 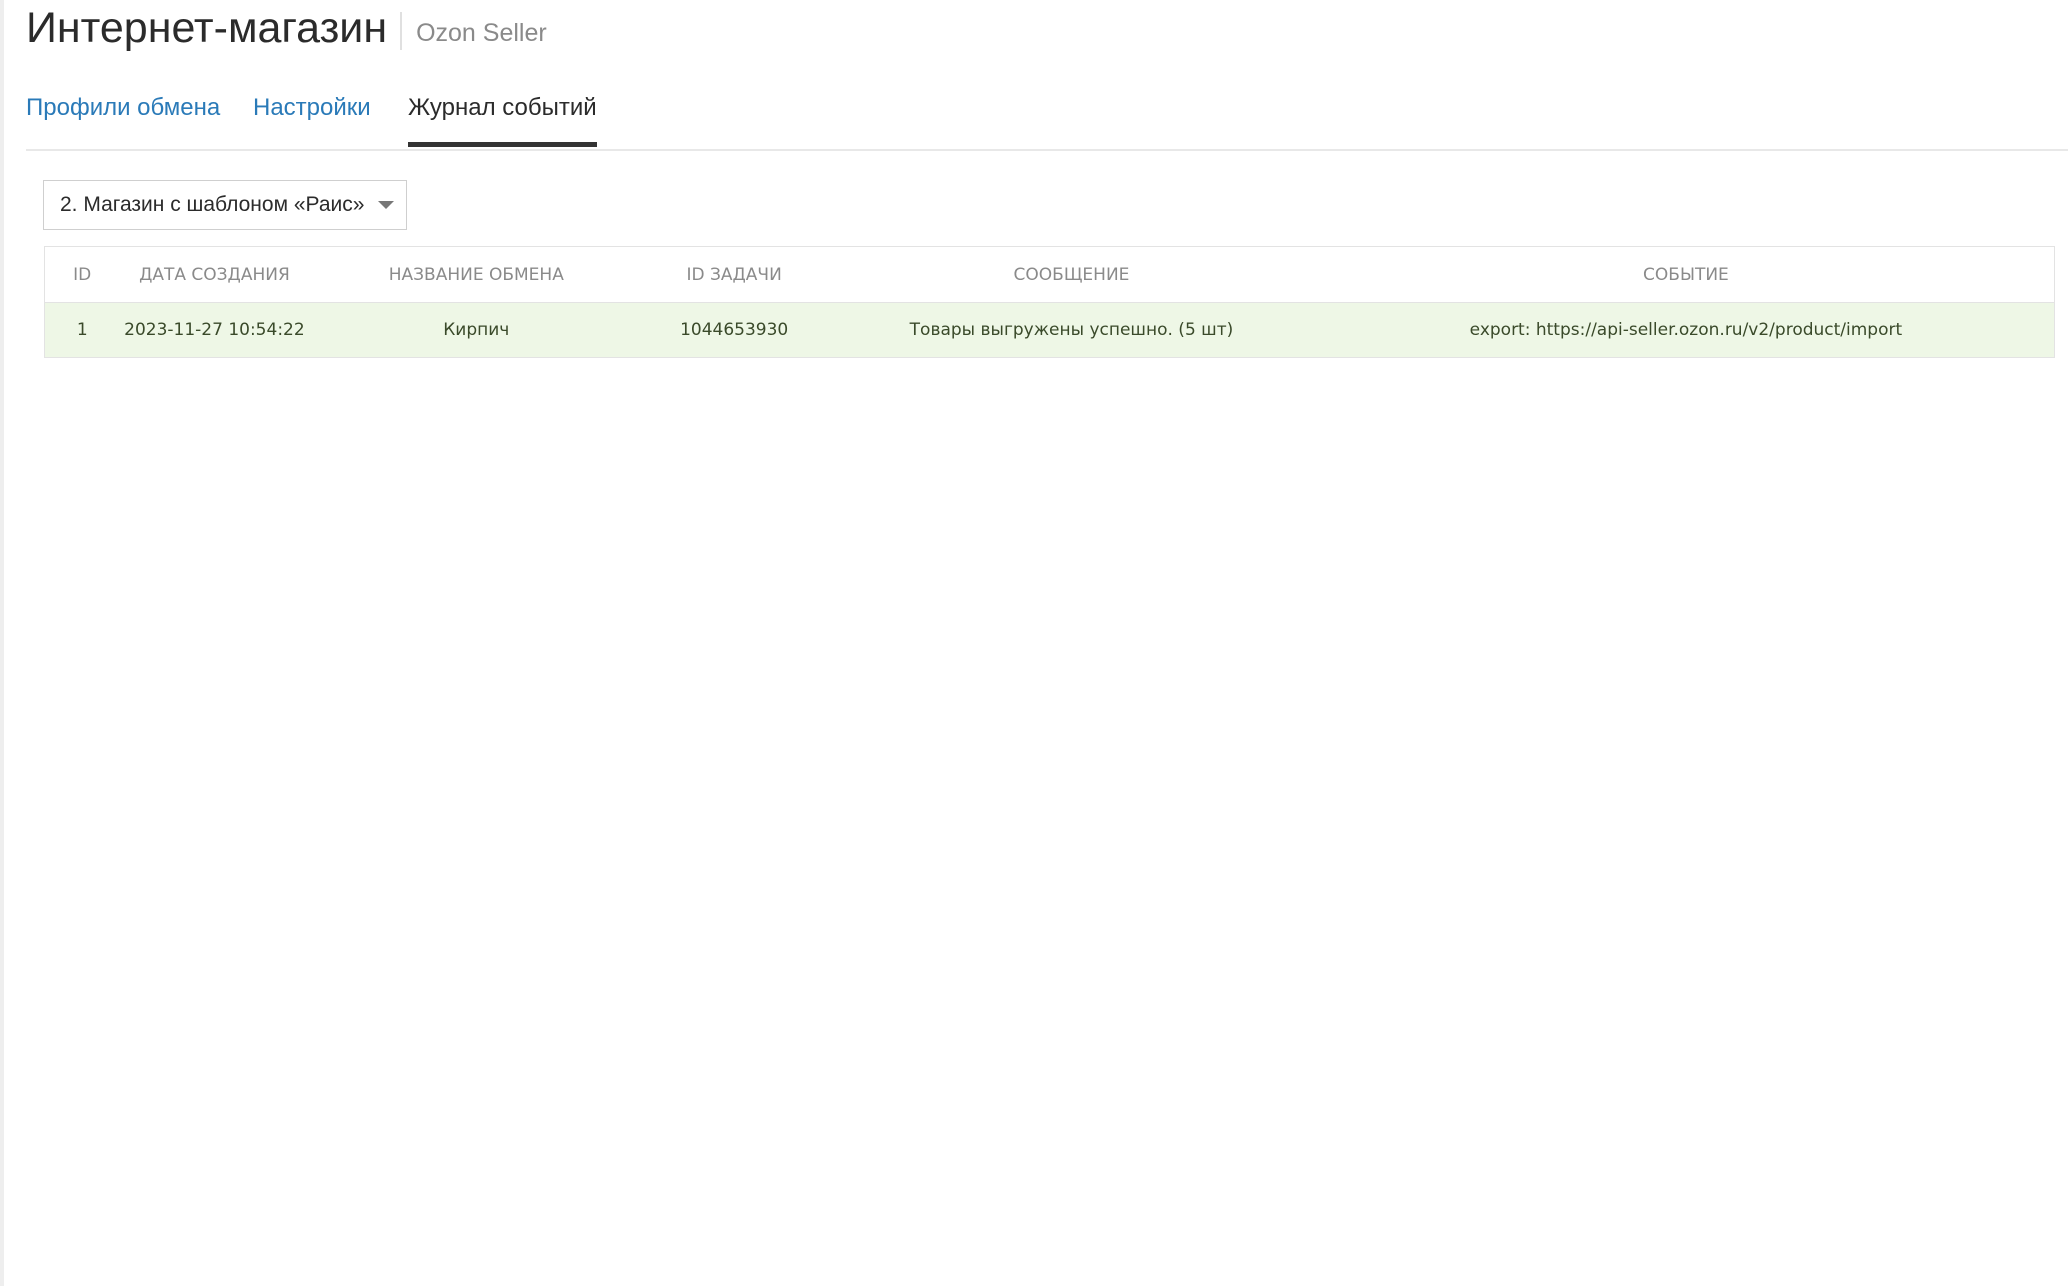 I want to click on cell-task-id: 1044653930, so click(x=734, y=330).